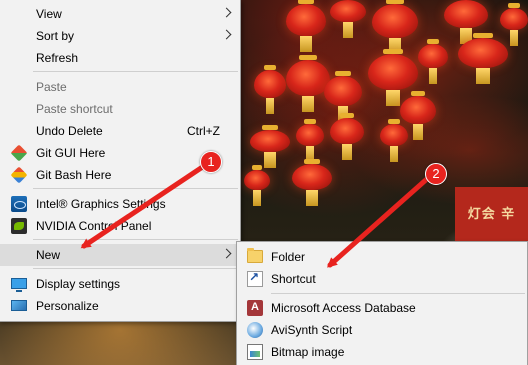 The height and width of the screenshot is (365, 528). What do you see at coordinates (211, 162) in the screenshot?
I see `step-1-badge: 1` at bounding box center [211, 162].